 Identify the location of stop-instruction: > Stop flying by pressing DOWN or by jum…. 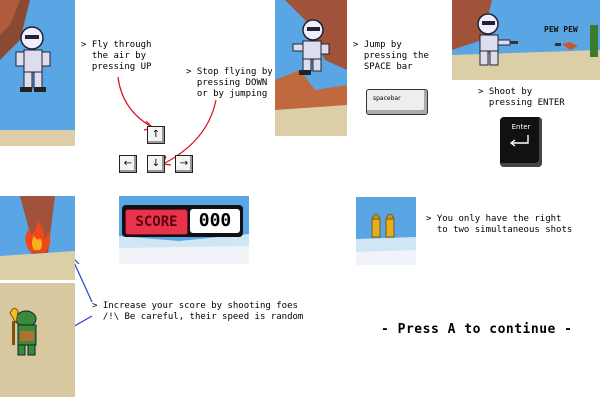
(229, 83).